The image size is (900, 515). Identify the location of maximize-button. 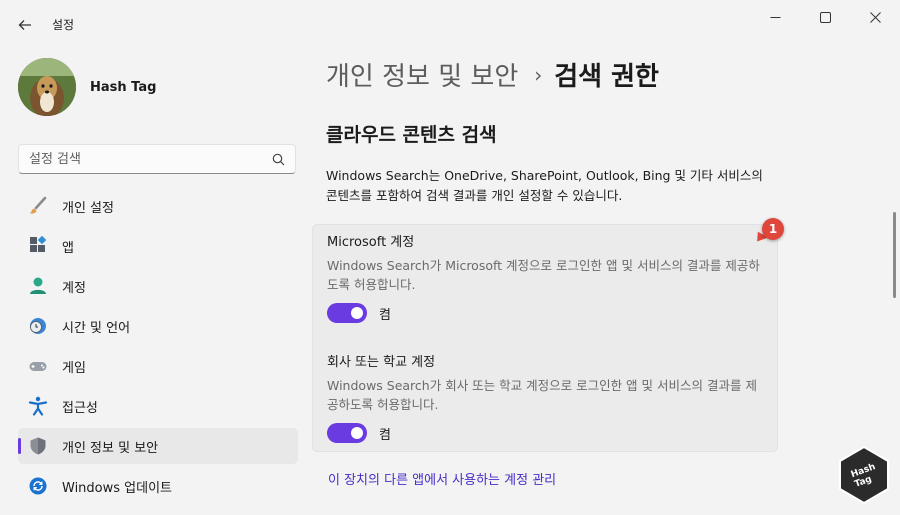
(825, 17).